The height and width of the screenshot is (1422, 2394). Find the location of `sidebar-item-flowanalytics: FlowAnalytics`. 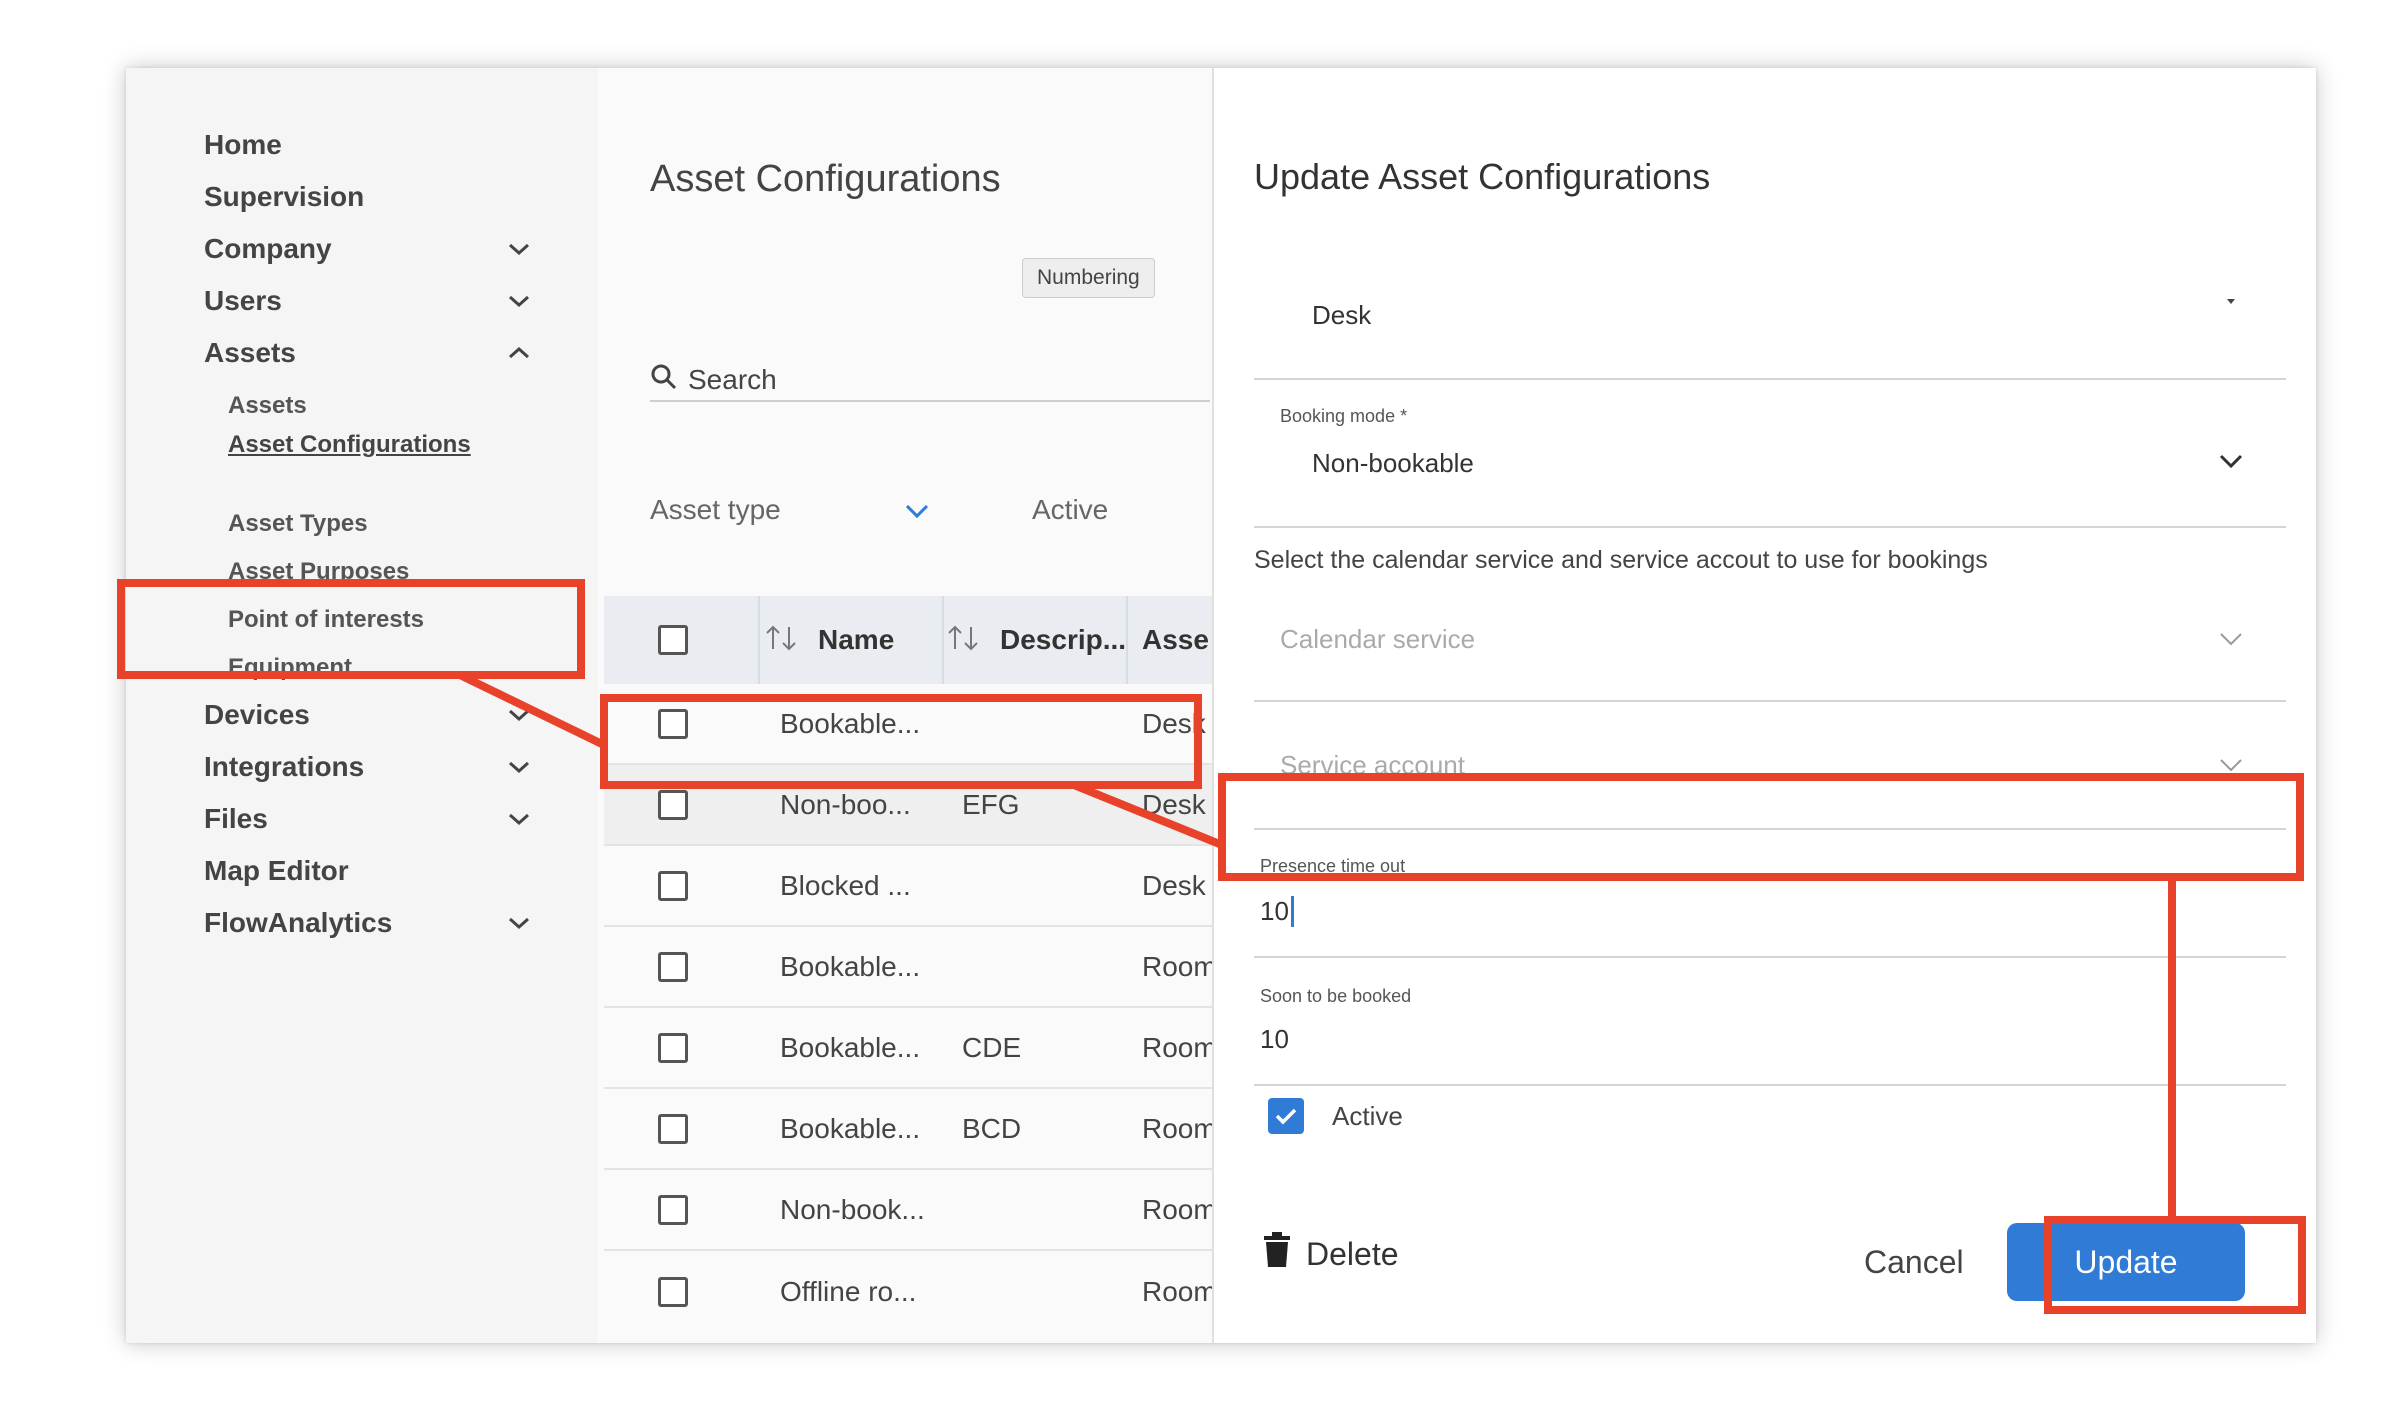

sidebar-item-flowanalytics: FlowAnalytics is located at coordinates (369, 923).